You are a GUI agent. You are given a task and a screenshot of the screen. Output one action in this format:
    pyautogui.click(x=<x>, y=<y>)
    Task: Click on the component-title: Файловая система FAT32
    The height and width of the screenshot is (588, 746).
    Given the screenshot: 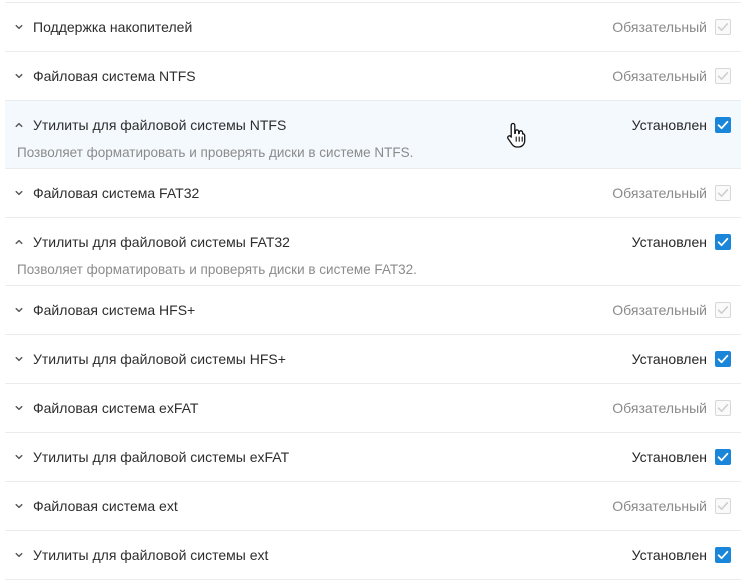 What is the action you would take?
    pyautogui.click(x=116, y=193)
    